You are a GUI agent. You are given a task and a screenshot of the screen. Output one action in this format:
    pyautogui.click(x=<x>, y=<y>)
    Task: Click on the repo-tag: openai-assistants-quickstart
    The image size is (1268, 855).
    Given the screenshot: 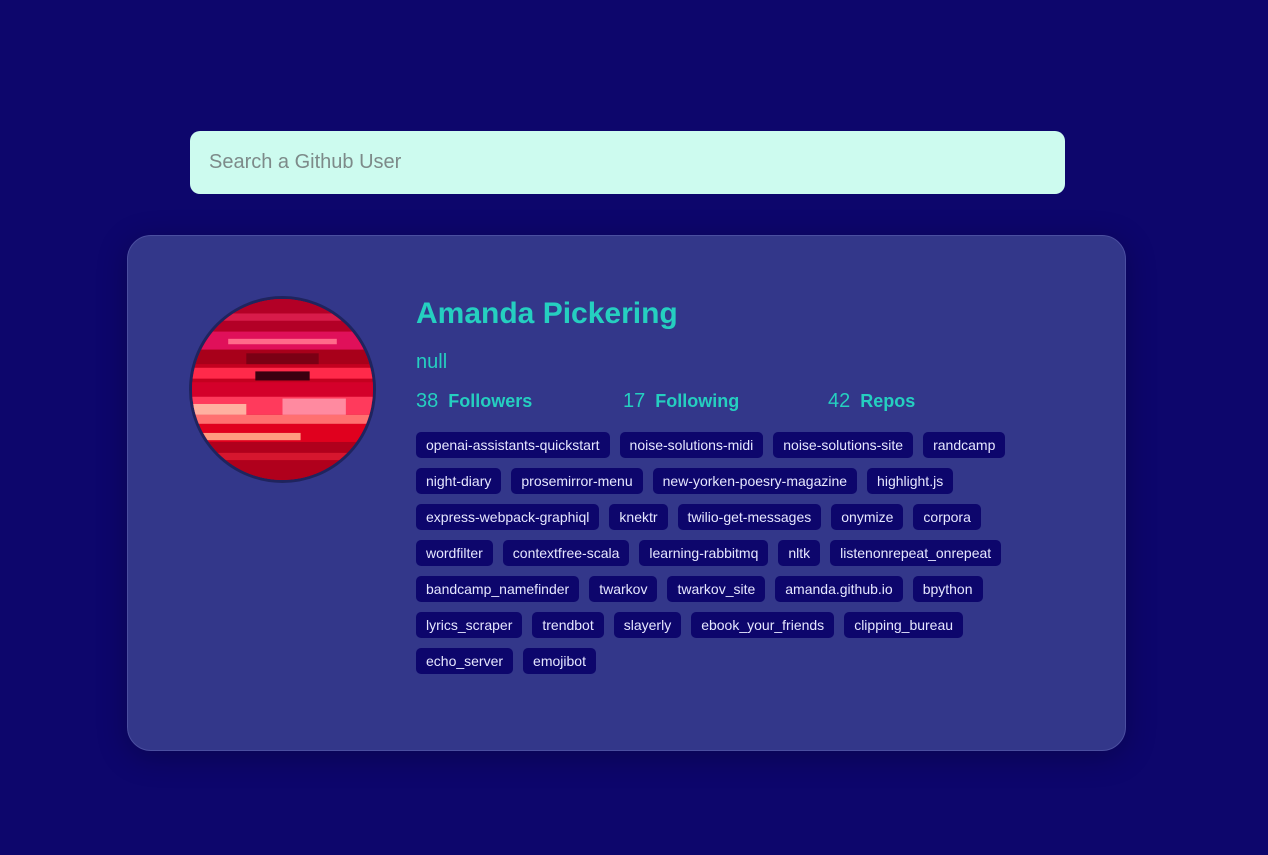 What is the action you would take?
    pyautogui.click(x=513, y=445)
    